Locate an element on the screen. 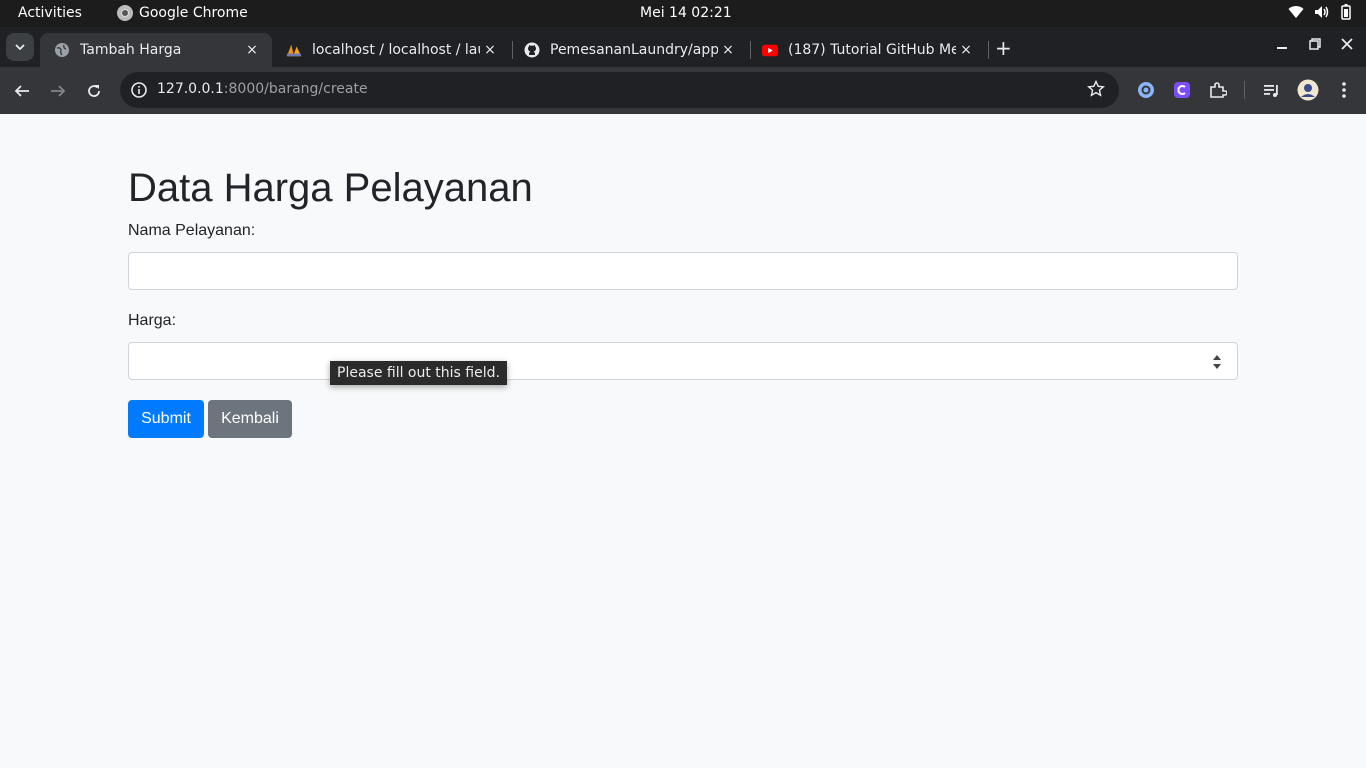 The width and height of the screenshot is (1366, 768). activities-button: Activities is located at coordinates (50, 13).